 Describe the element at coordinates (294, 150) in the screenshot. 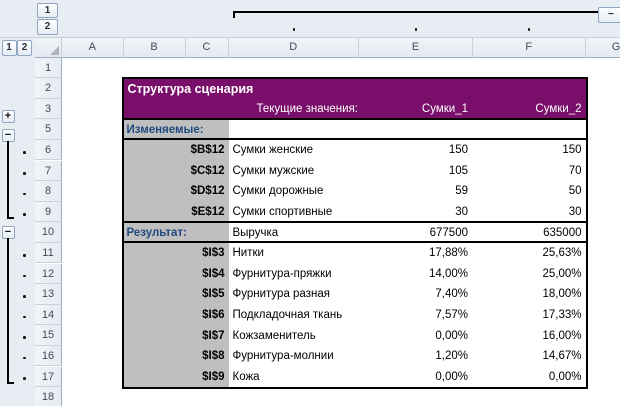

I see `cell-name: Сумки женские` at that location.